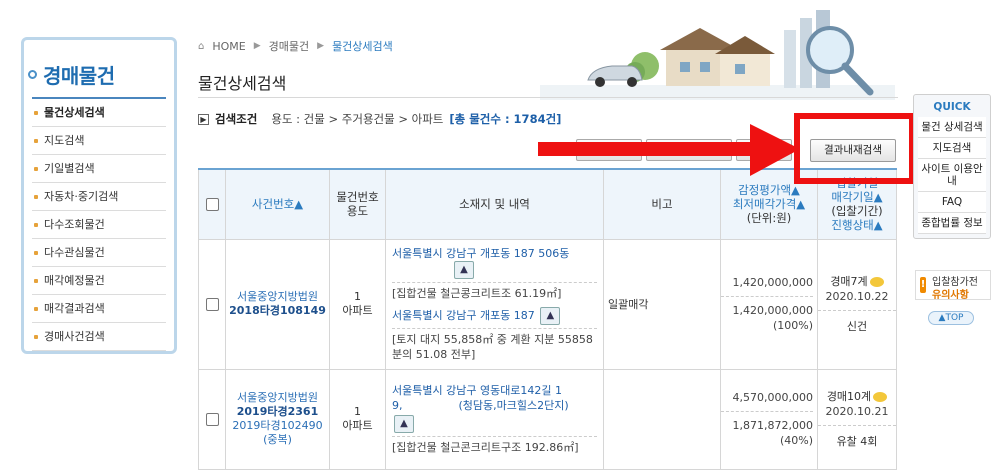 This screenshot has height=474, width=997. Describe the element at coordinates (857, 411) in the screenshot. I see `auction-date: 2020.10.21` at that location.